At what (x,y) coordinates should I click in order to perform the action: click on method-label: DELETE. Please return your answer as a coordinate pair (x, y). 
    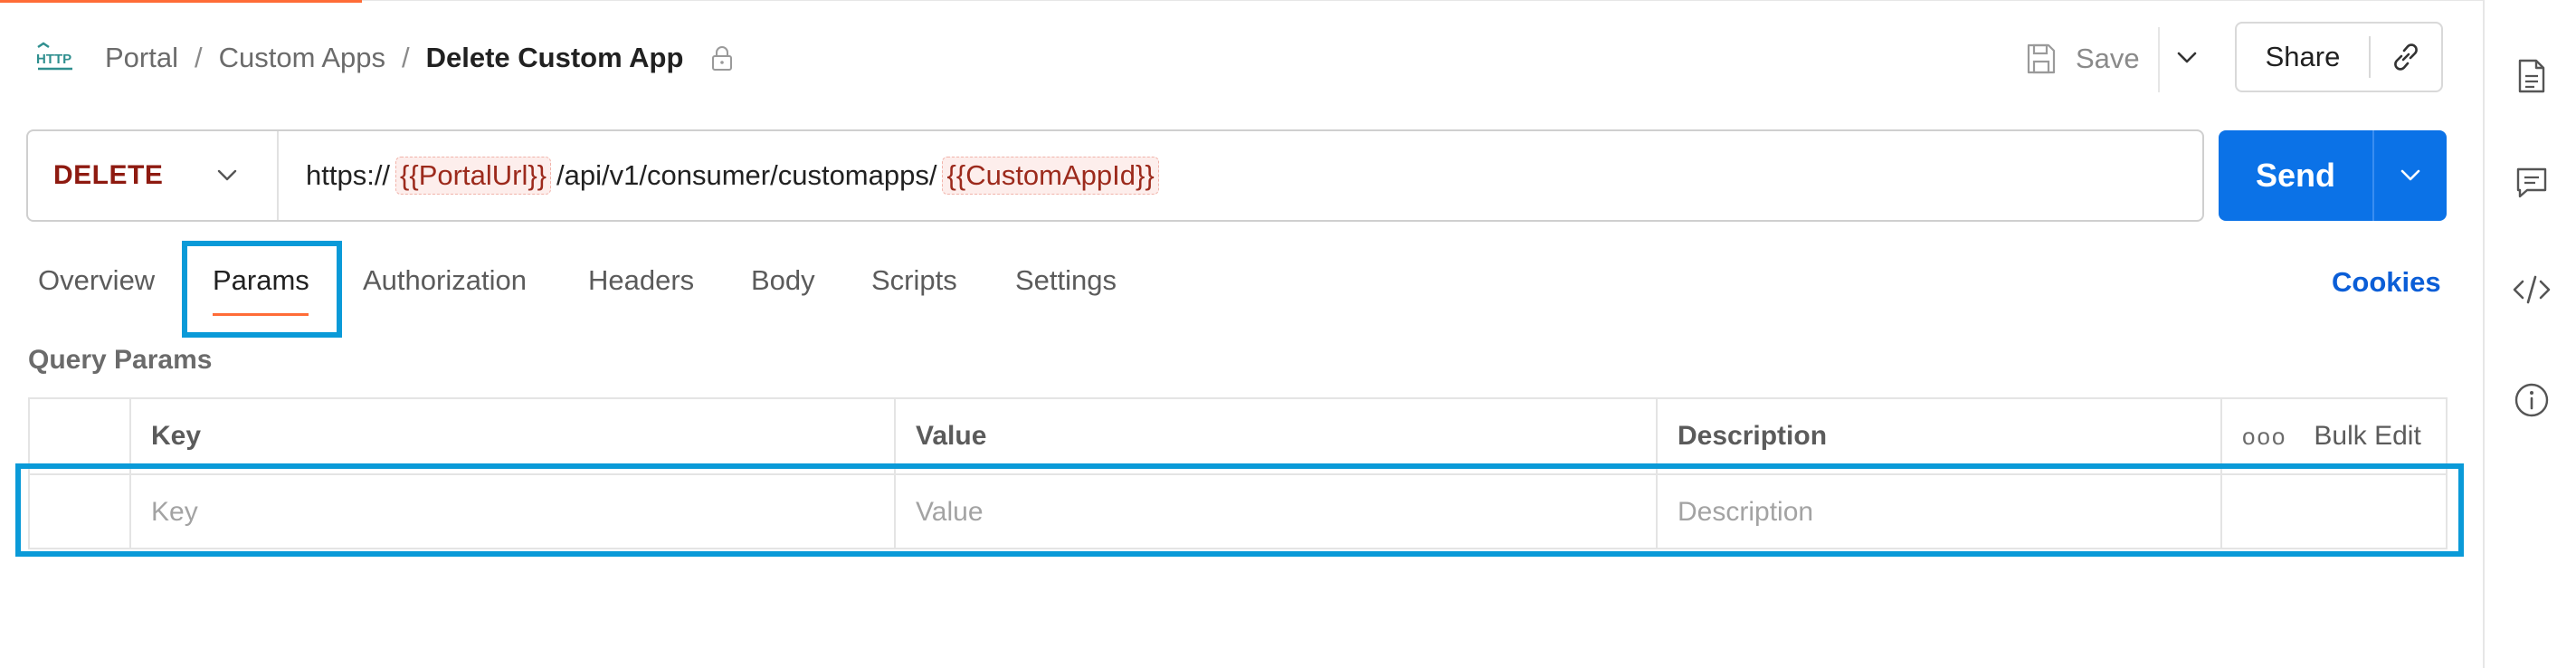
    Looking at the image, I should click on (109, 175).